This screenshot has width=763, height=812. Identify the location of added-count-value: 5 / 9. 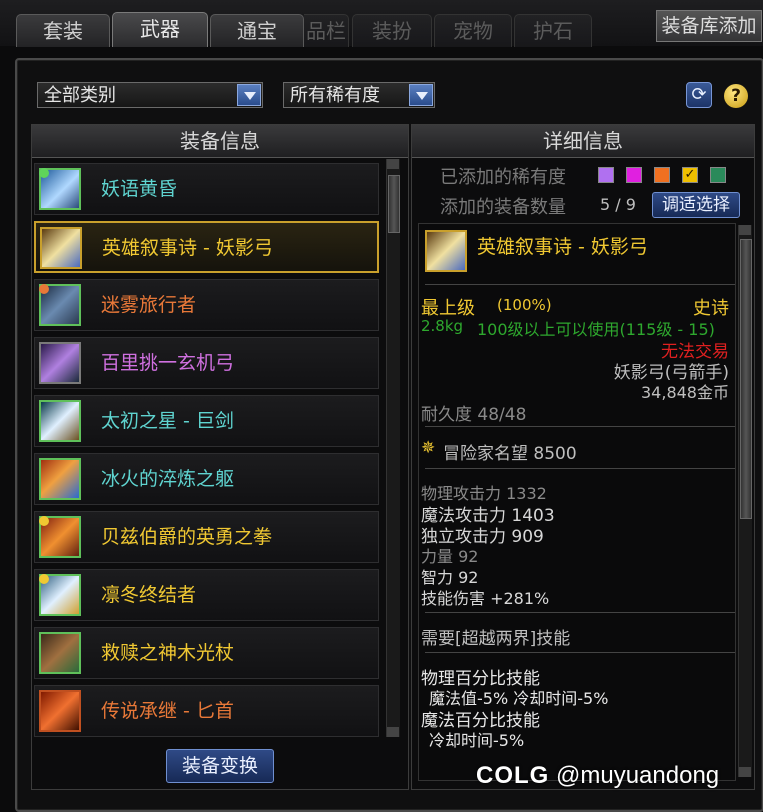
(618, 204).